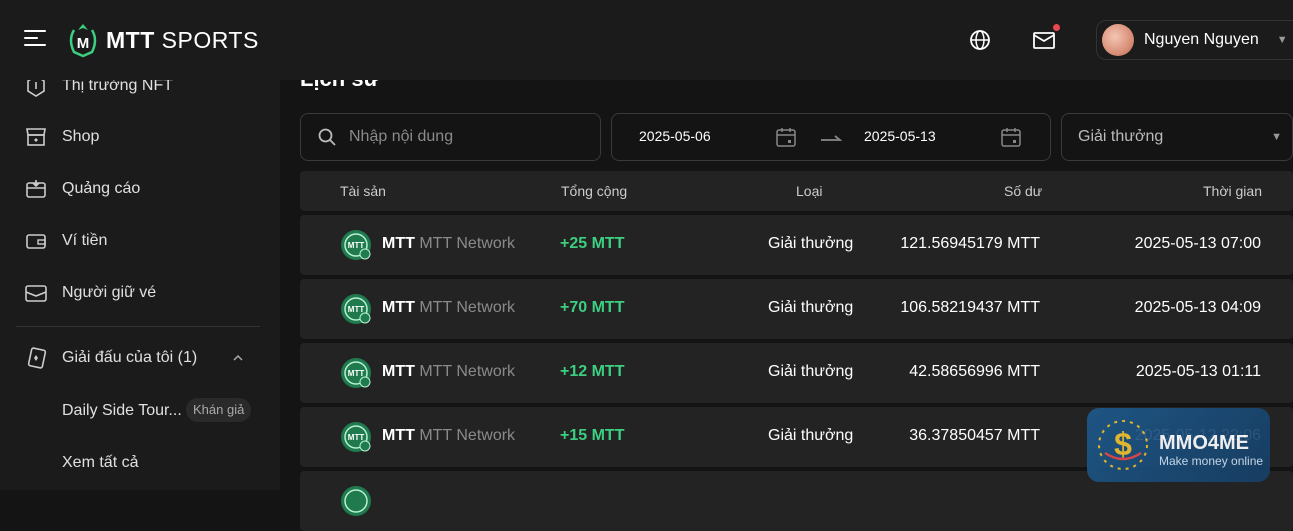  Describe the element at coordinates (85, 240) in the screenshot. I see `sidebar-item-label: Ví tiền` at that location.